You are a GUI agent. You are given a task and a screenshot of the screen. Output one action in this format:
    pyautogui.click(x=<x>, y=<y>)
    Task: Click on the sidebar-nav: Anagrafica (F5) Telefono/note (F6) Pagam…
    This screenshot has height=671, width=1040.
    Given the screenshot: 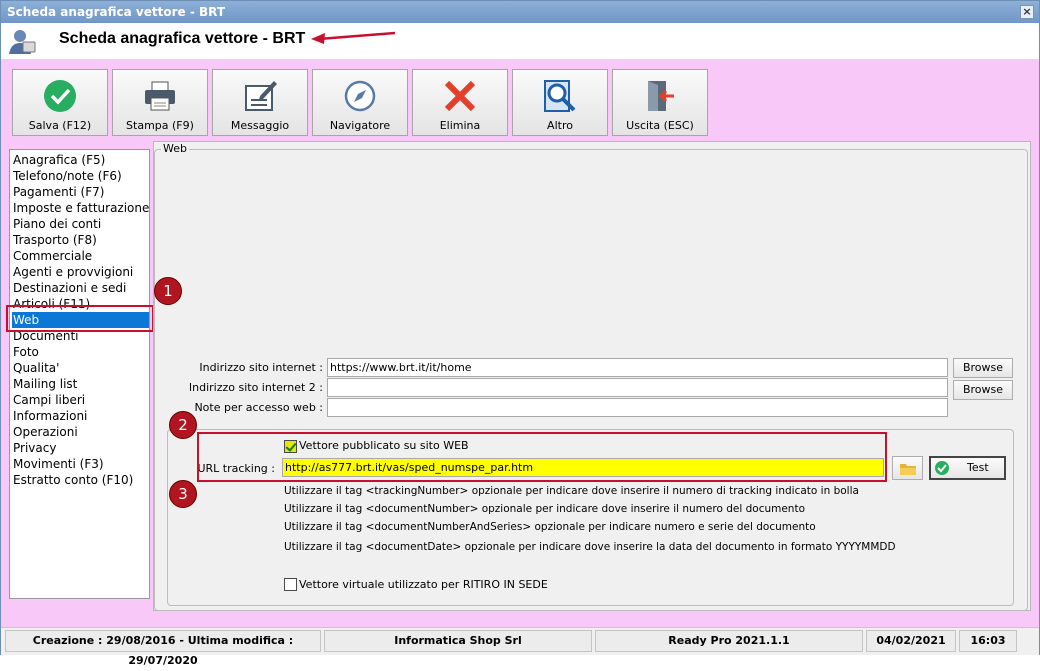 What is the action you would take?
    pyautogui.click(x=79, y=374)
    